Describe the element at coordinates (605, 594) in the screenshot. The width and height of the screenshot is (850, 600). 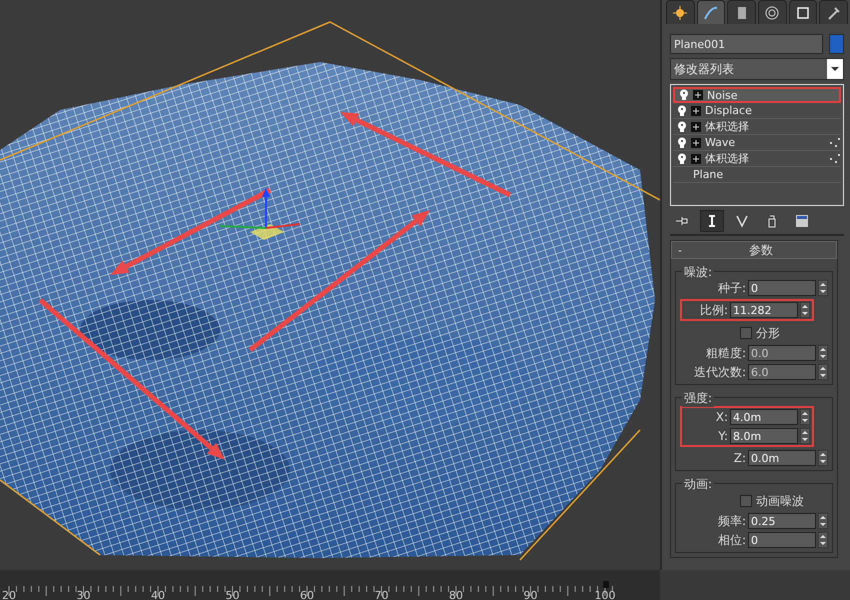
I see `frame-number: 100` at that location.